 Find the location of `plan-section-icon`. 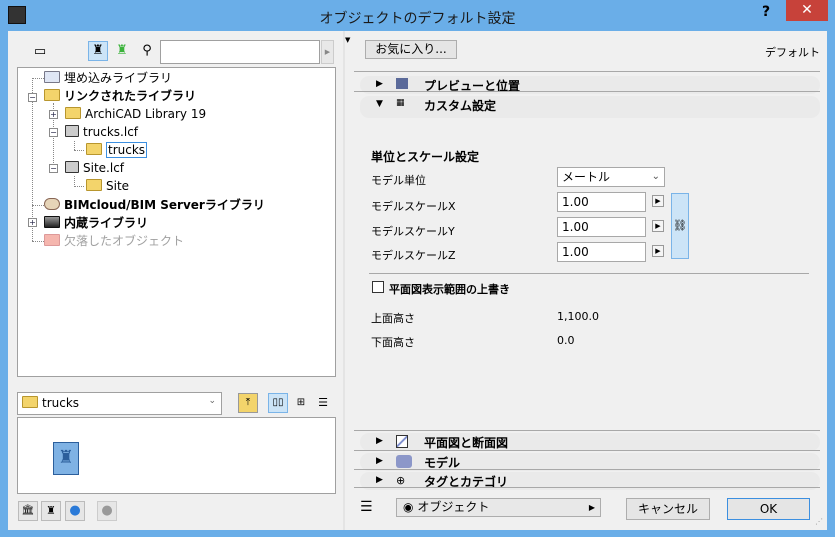

plan-section-icon is located at coordinates (402, 441).